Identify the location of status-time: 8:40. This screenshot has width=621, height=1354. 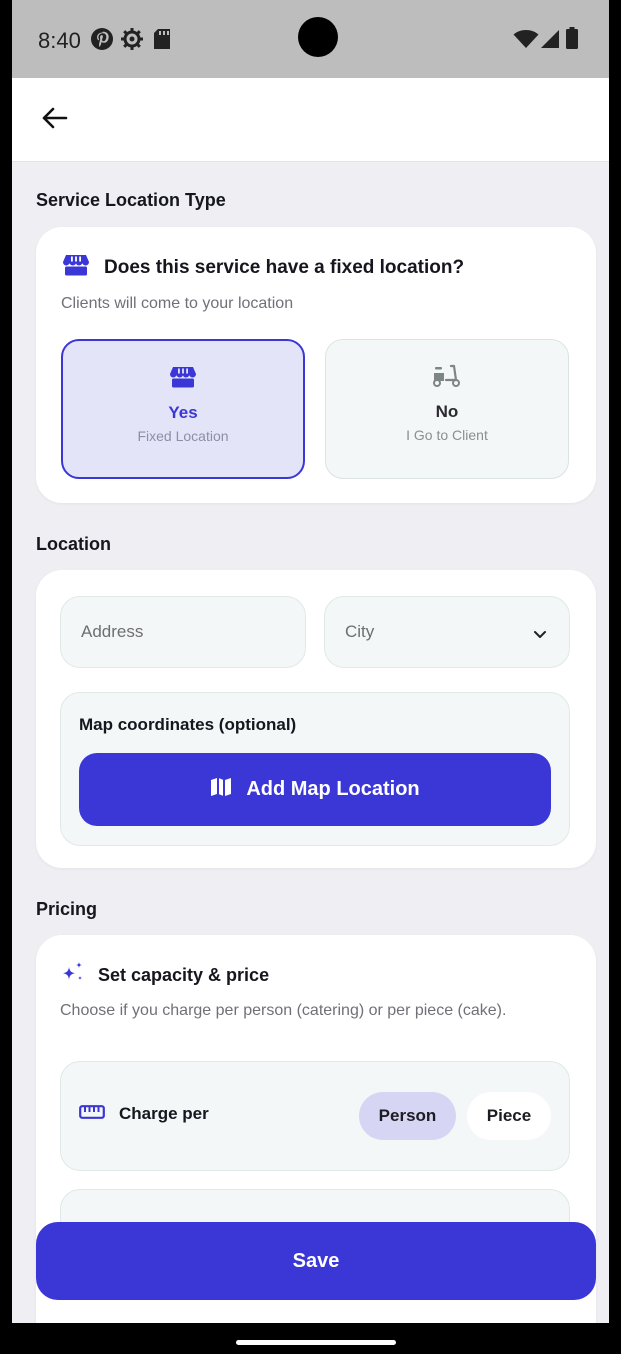
(59, 40).